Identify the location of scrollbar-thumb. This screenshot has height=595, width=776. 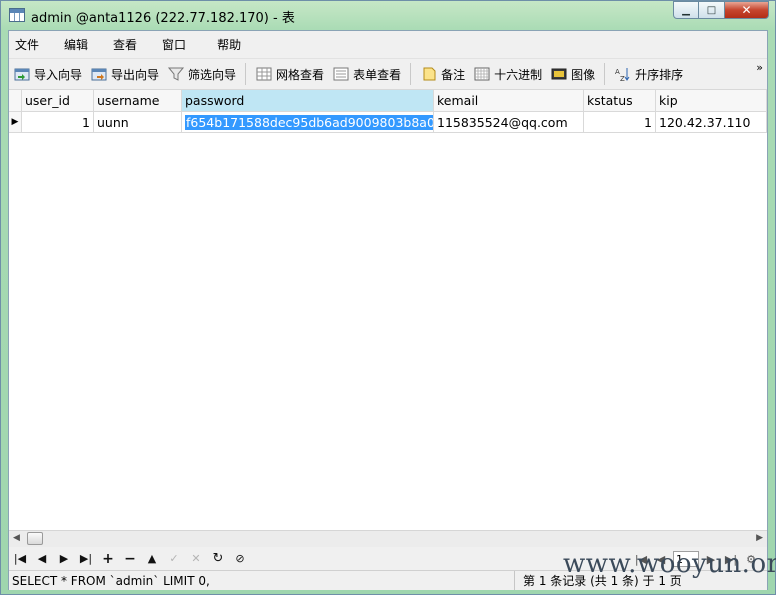
(35, 538).